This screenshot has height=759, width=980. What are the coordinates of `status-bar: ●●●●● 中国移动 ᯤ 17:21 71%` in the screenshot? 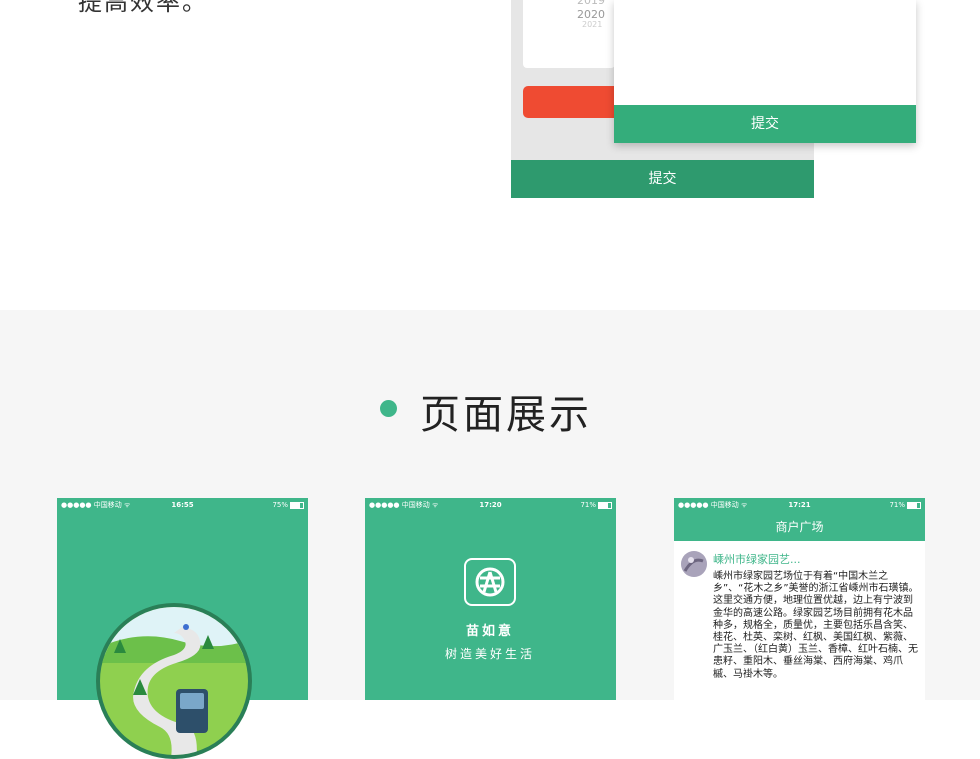 It's located at (799, 505).